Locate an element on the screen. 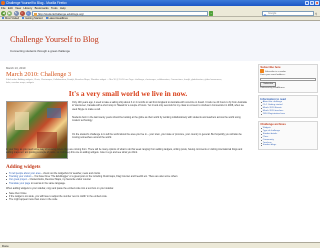 This screenshot has height=248, width=320. close-icon: × is located at coordinates (316, 3).